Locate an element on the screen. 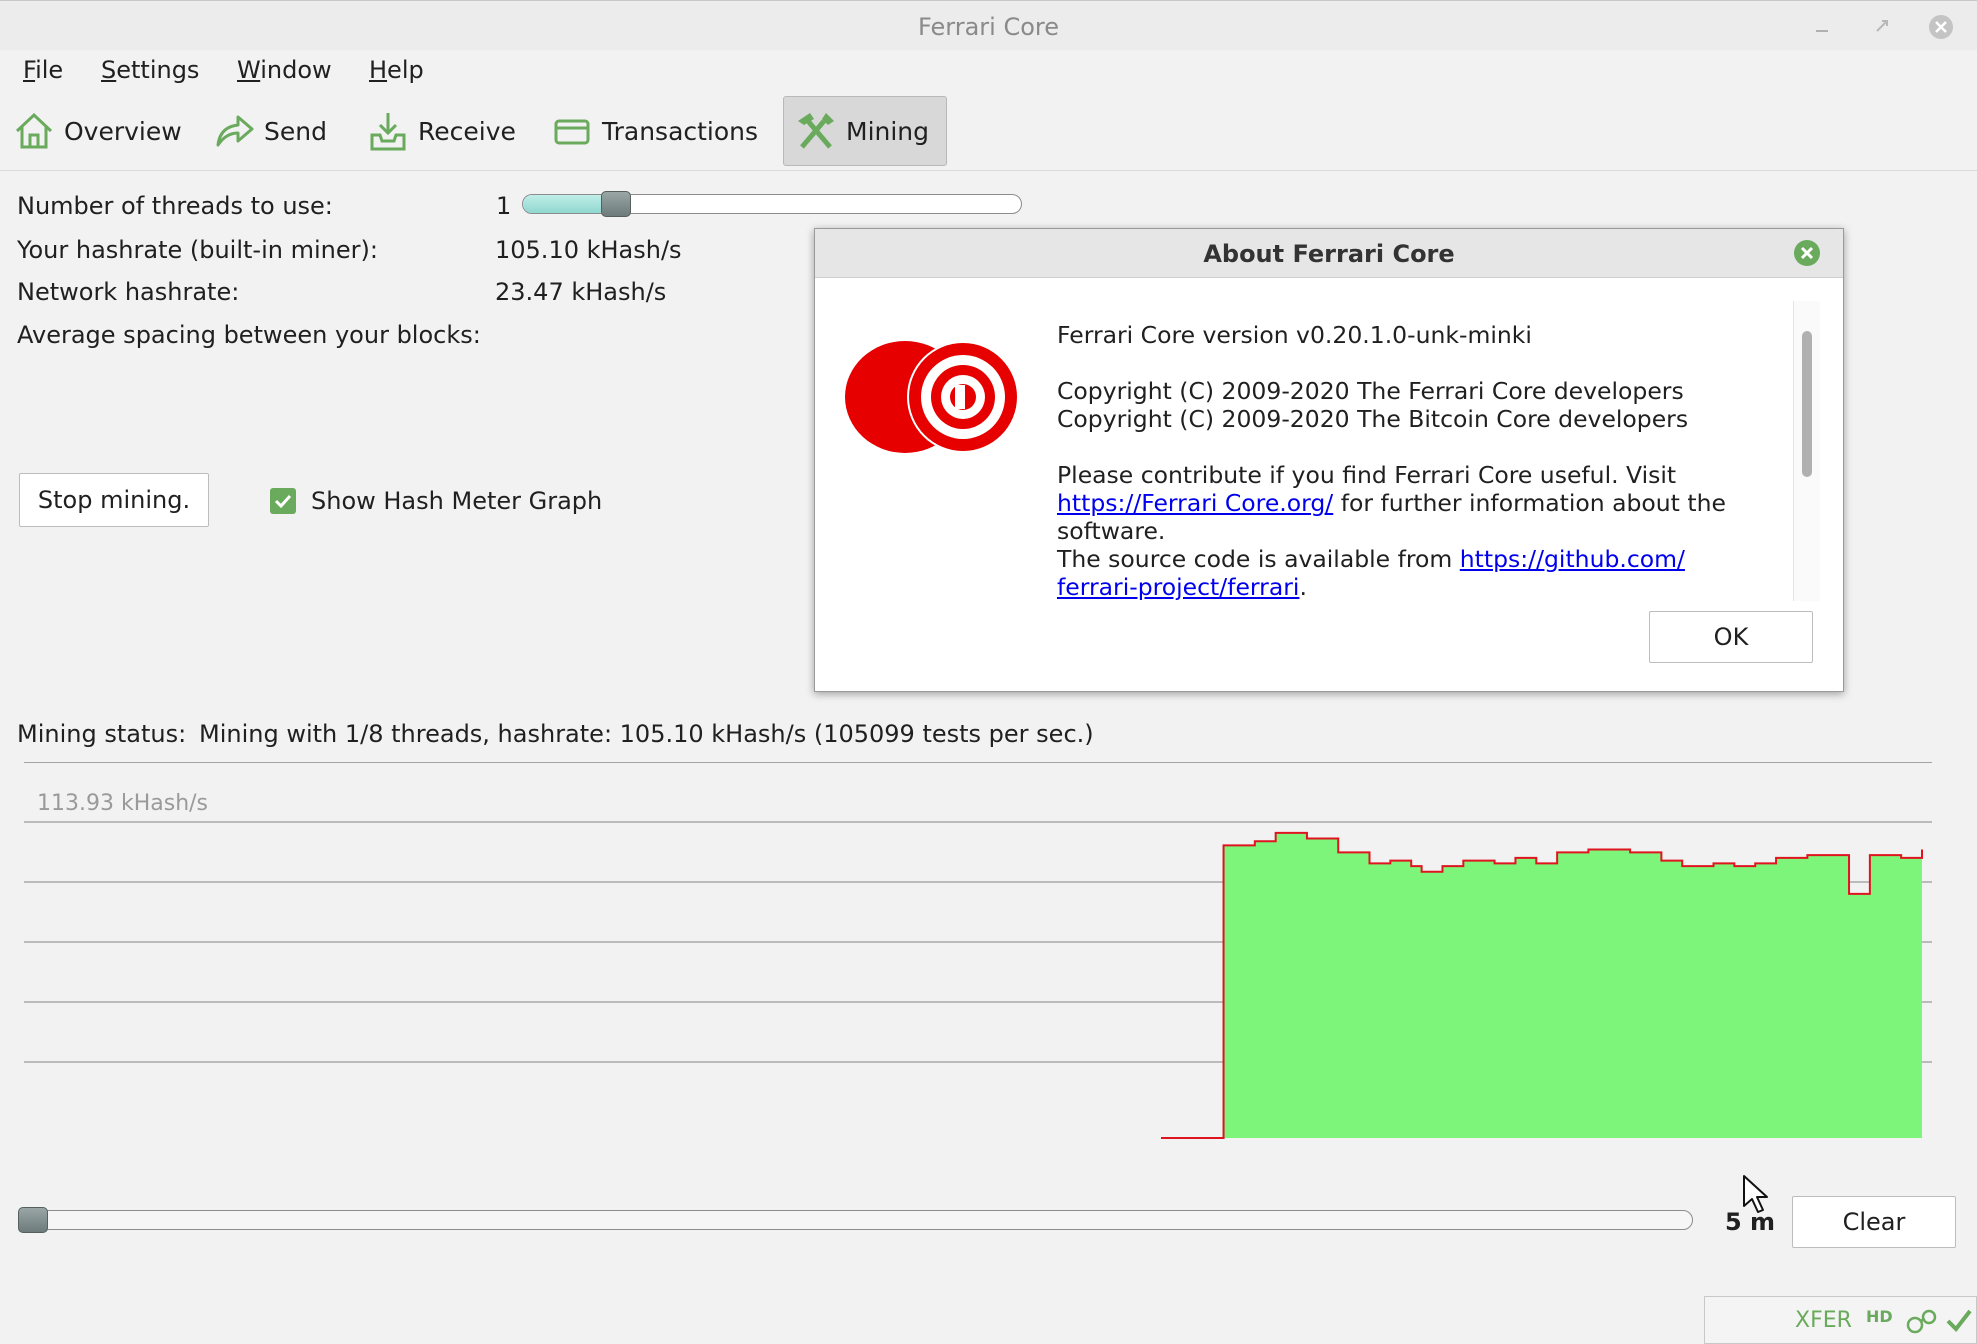 The image size is (1977, 1344). interval-slider-handle is located at coordinates (33, 1220).